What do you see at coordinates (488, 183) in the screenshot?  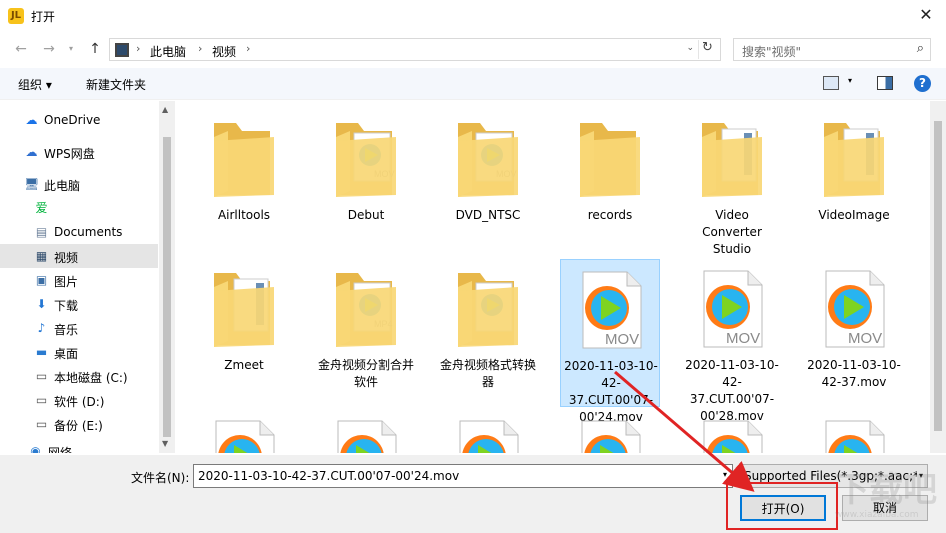 I see `folder-item: MOV DVD_NTSC` at bounding box center [488, 183].